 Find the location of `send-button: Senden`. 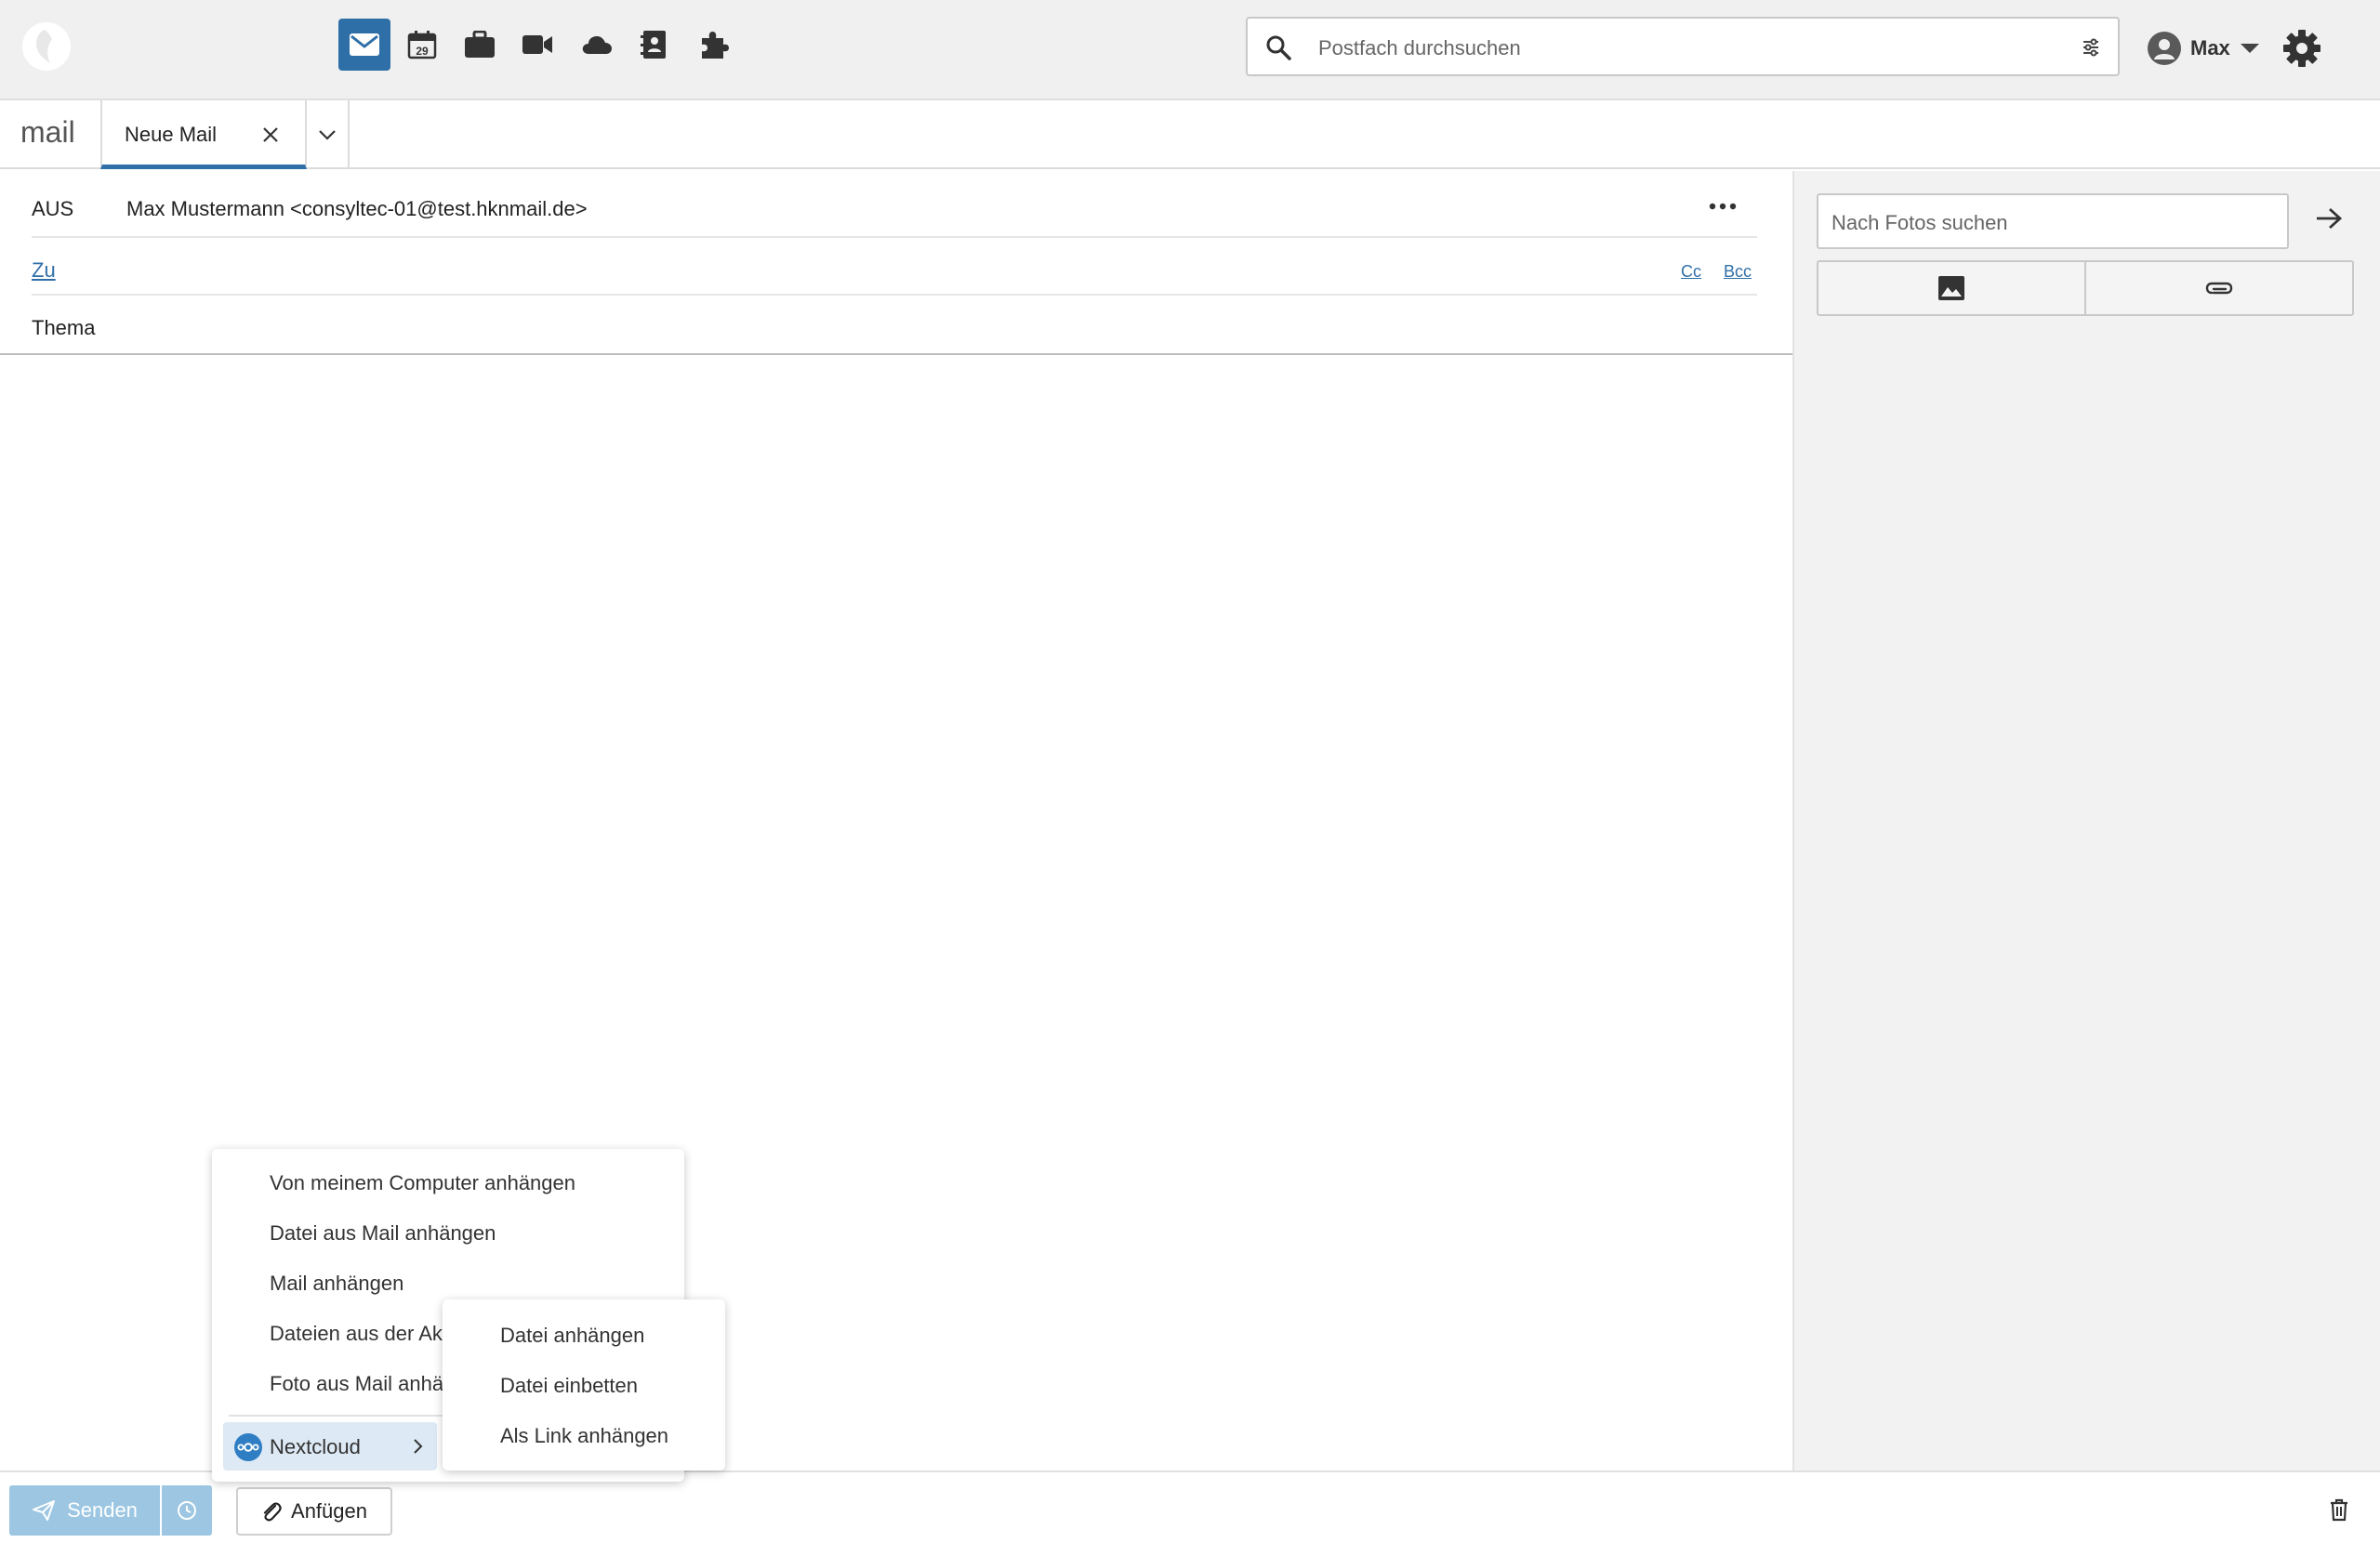

send-button: Senden is located at coordinates (84, 1510).